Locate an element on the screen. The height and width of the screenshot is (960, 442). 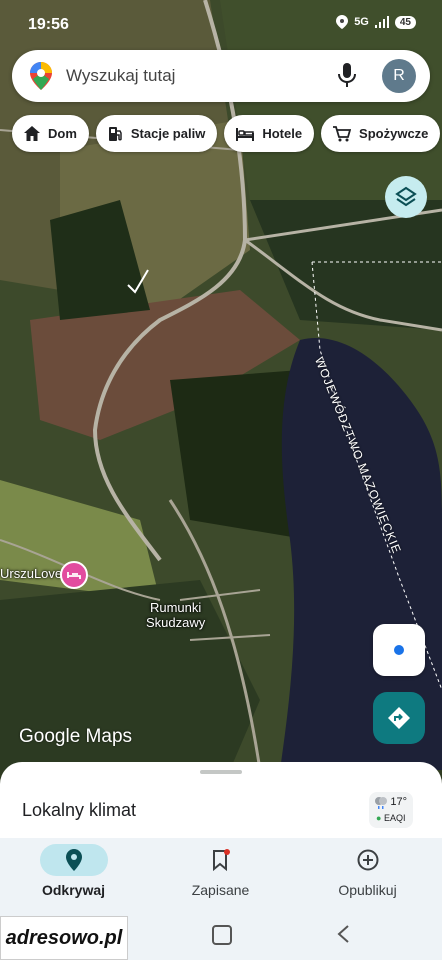
my-location-button is located at coordinates (399, 650).